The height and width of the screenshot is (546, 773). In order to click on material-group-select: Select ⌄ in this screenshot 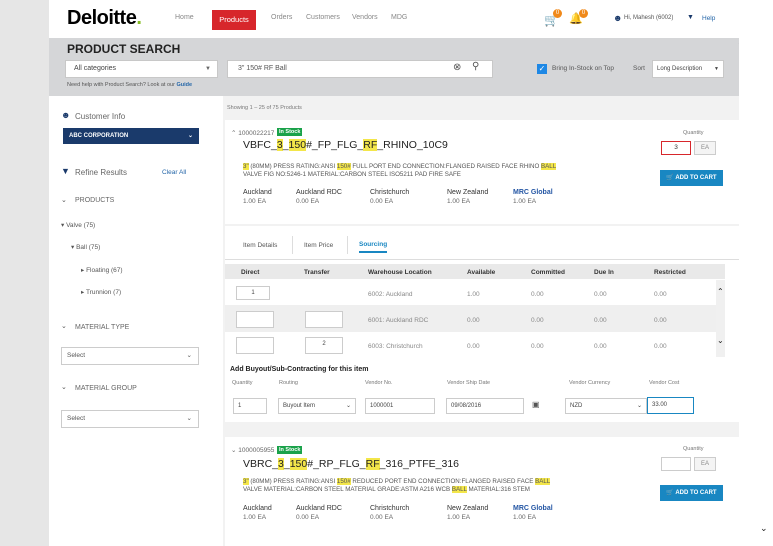, I will do `click(130, 419)`.